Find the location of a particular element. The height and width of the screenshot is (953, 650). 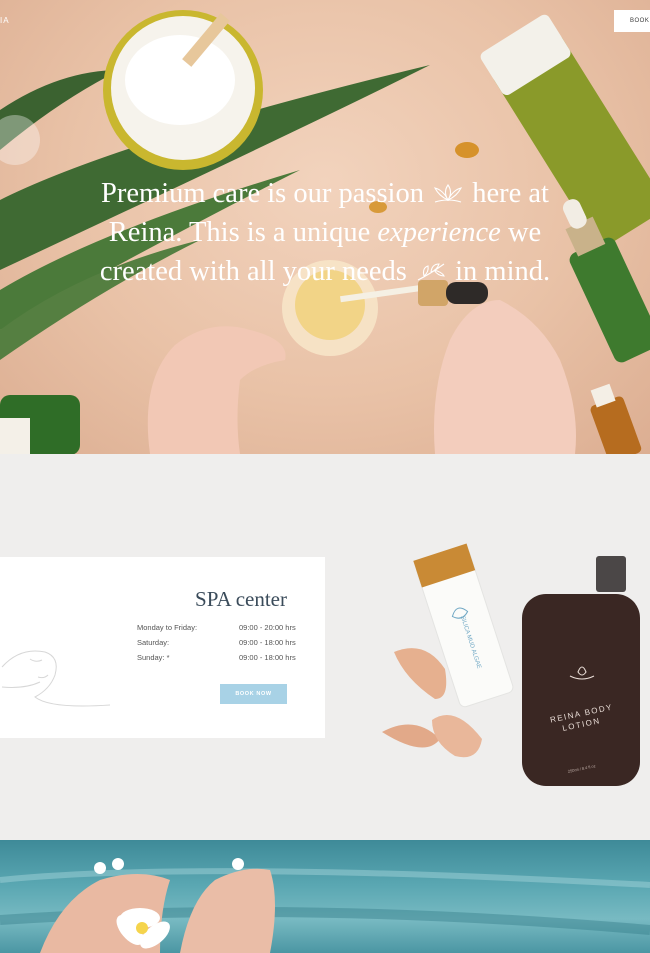

feet-illustration is located at coordinates (325, 905).